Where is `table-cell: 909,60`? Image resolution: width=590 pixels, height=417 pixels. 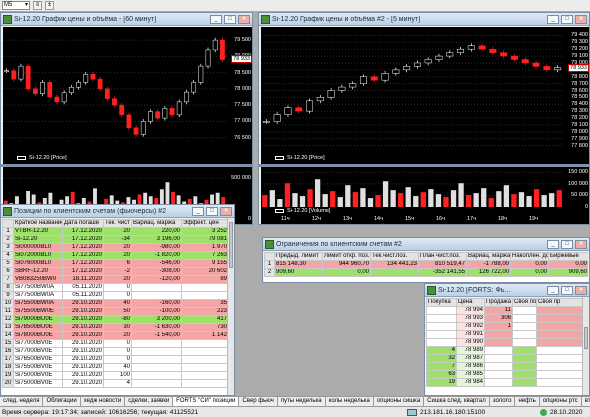
table-cell: 909,60 is located at coordinates (298, 272).